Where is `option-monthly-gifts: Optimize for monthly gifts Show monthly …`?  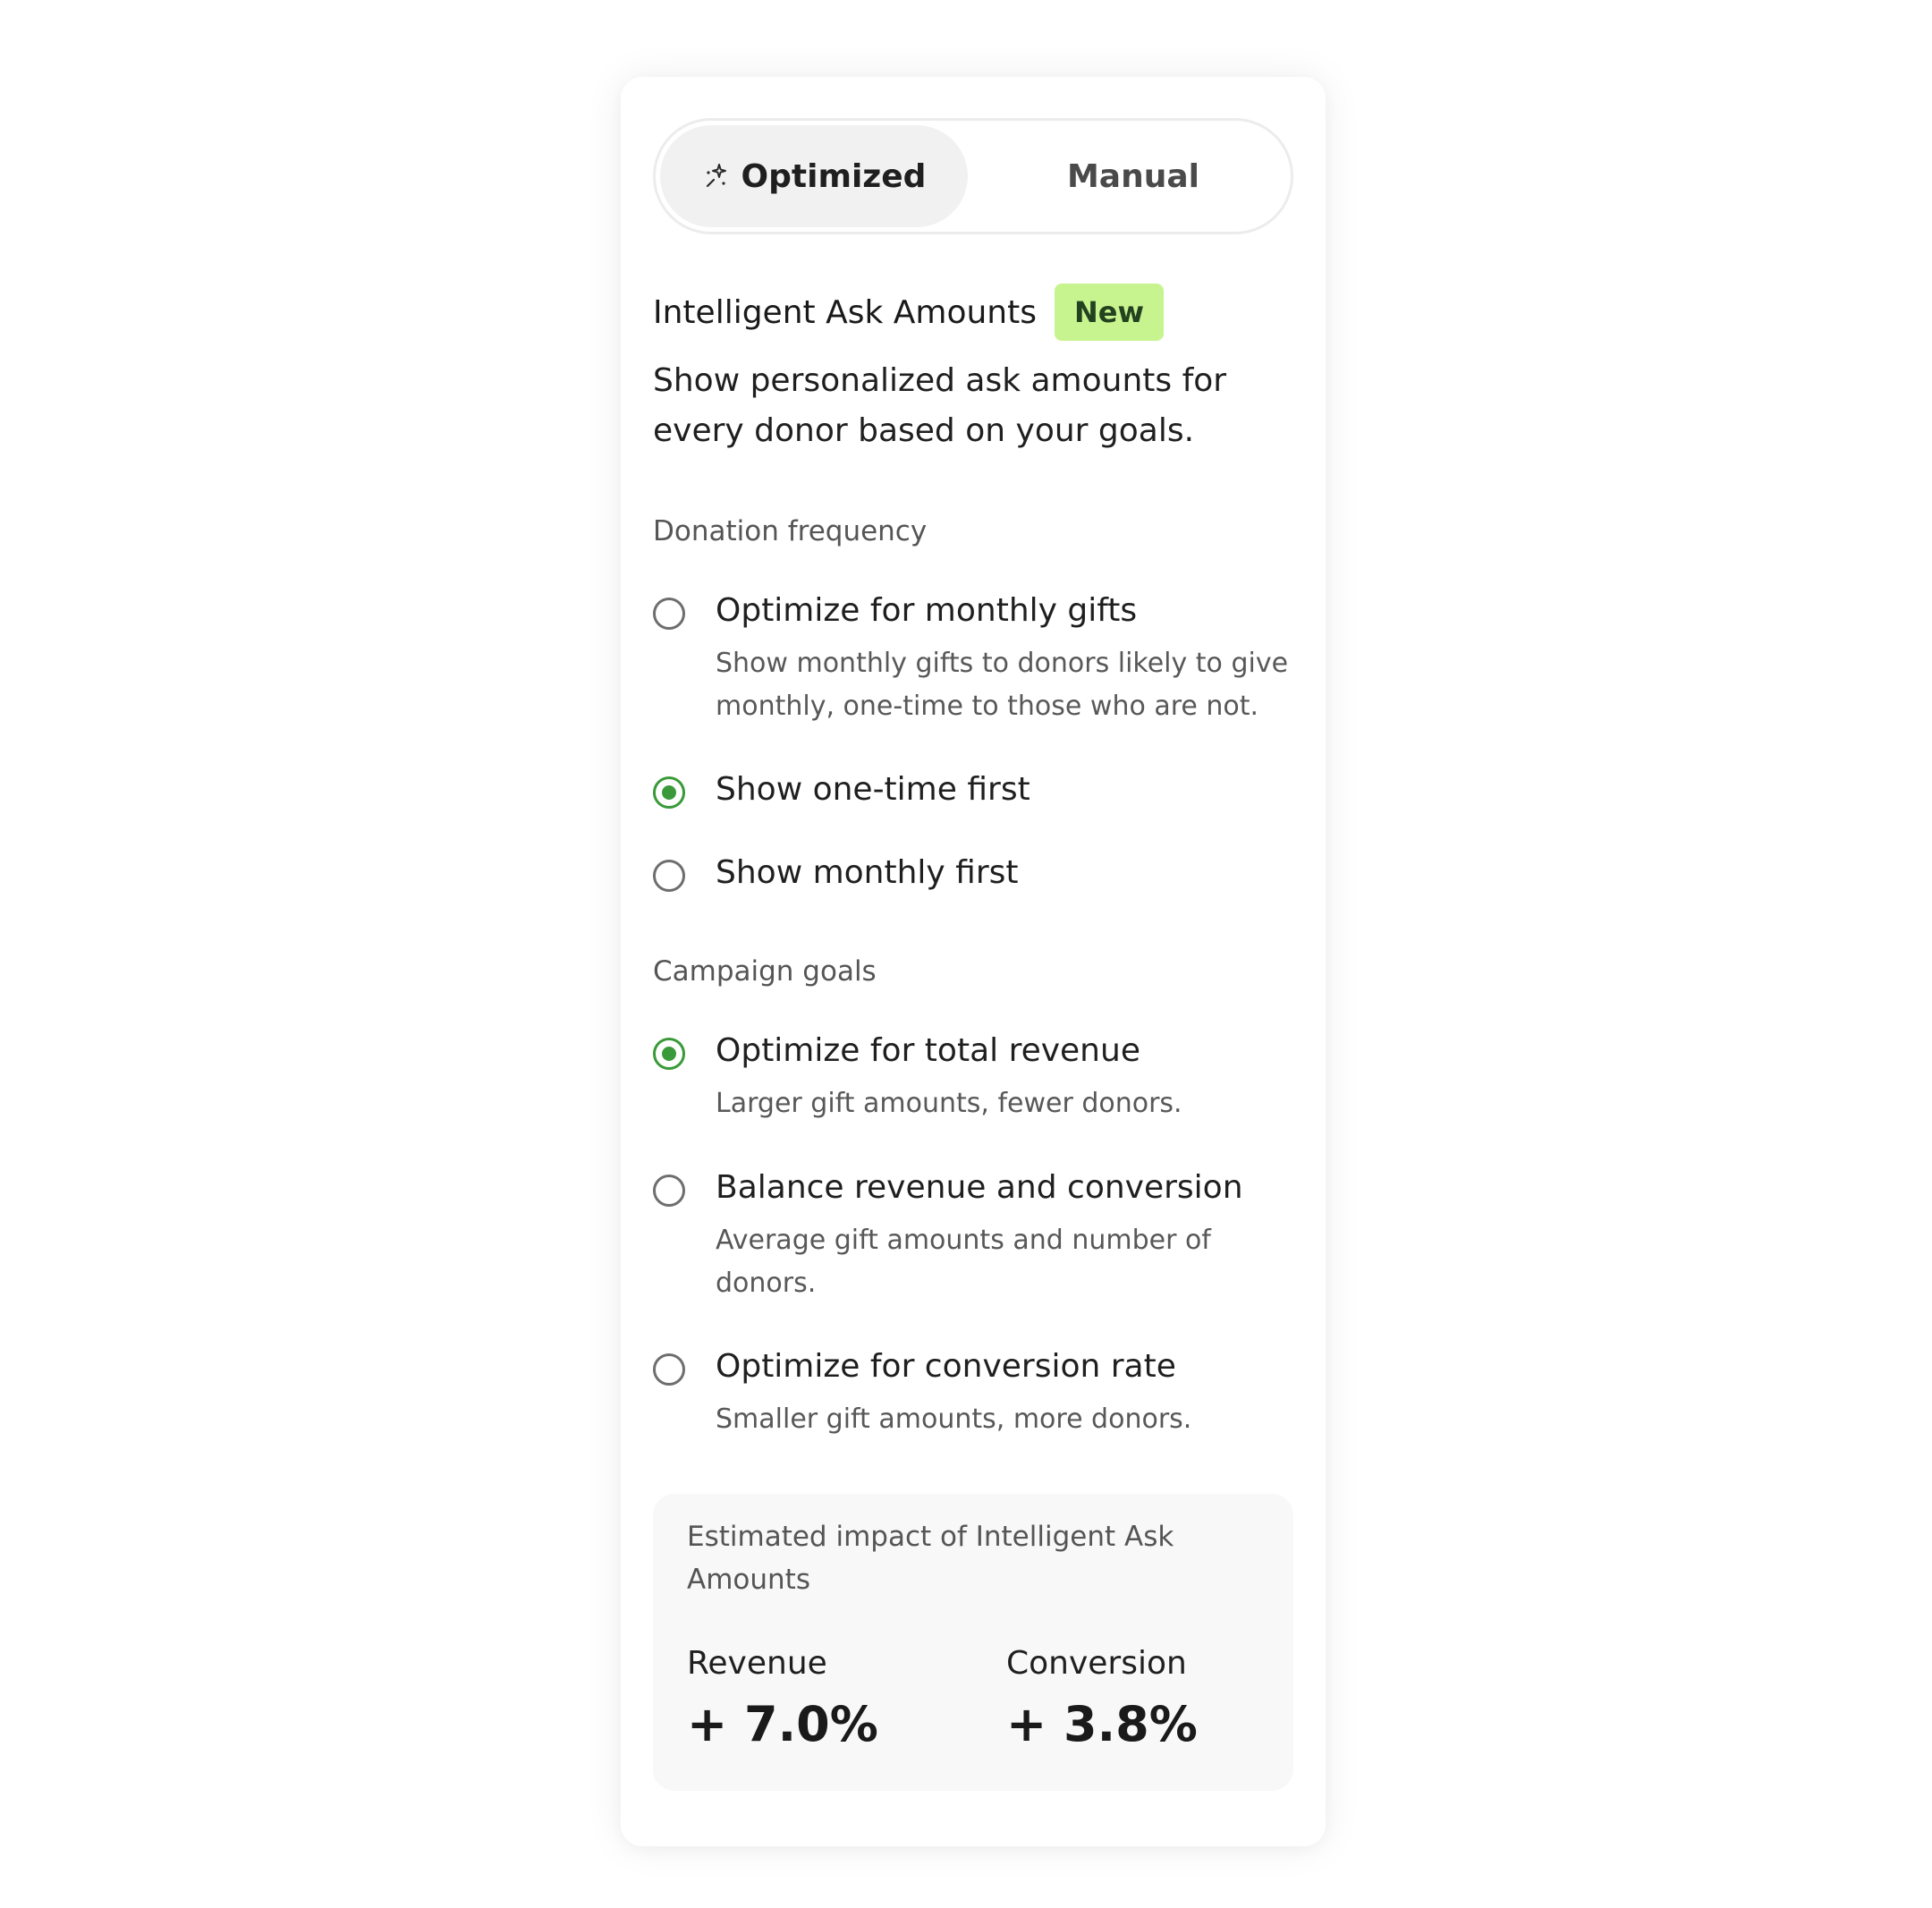 option-monthly-gifts: Optimize for monthly gifts Show monthly … is located at coordinates (973, 662).